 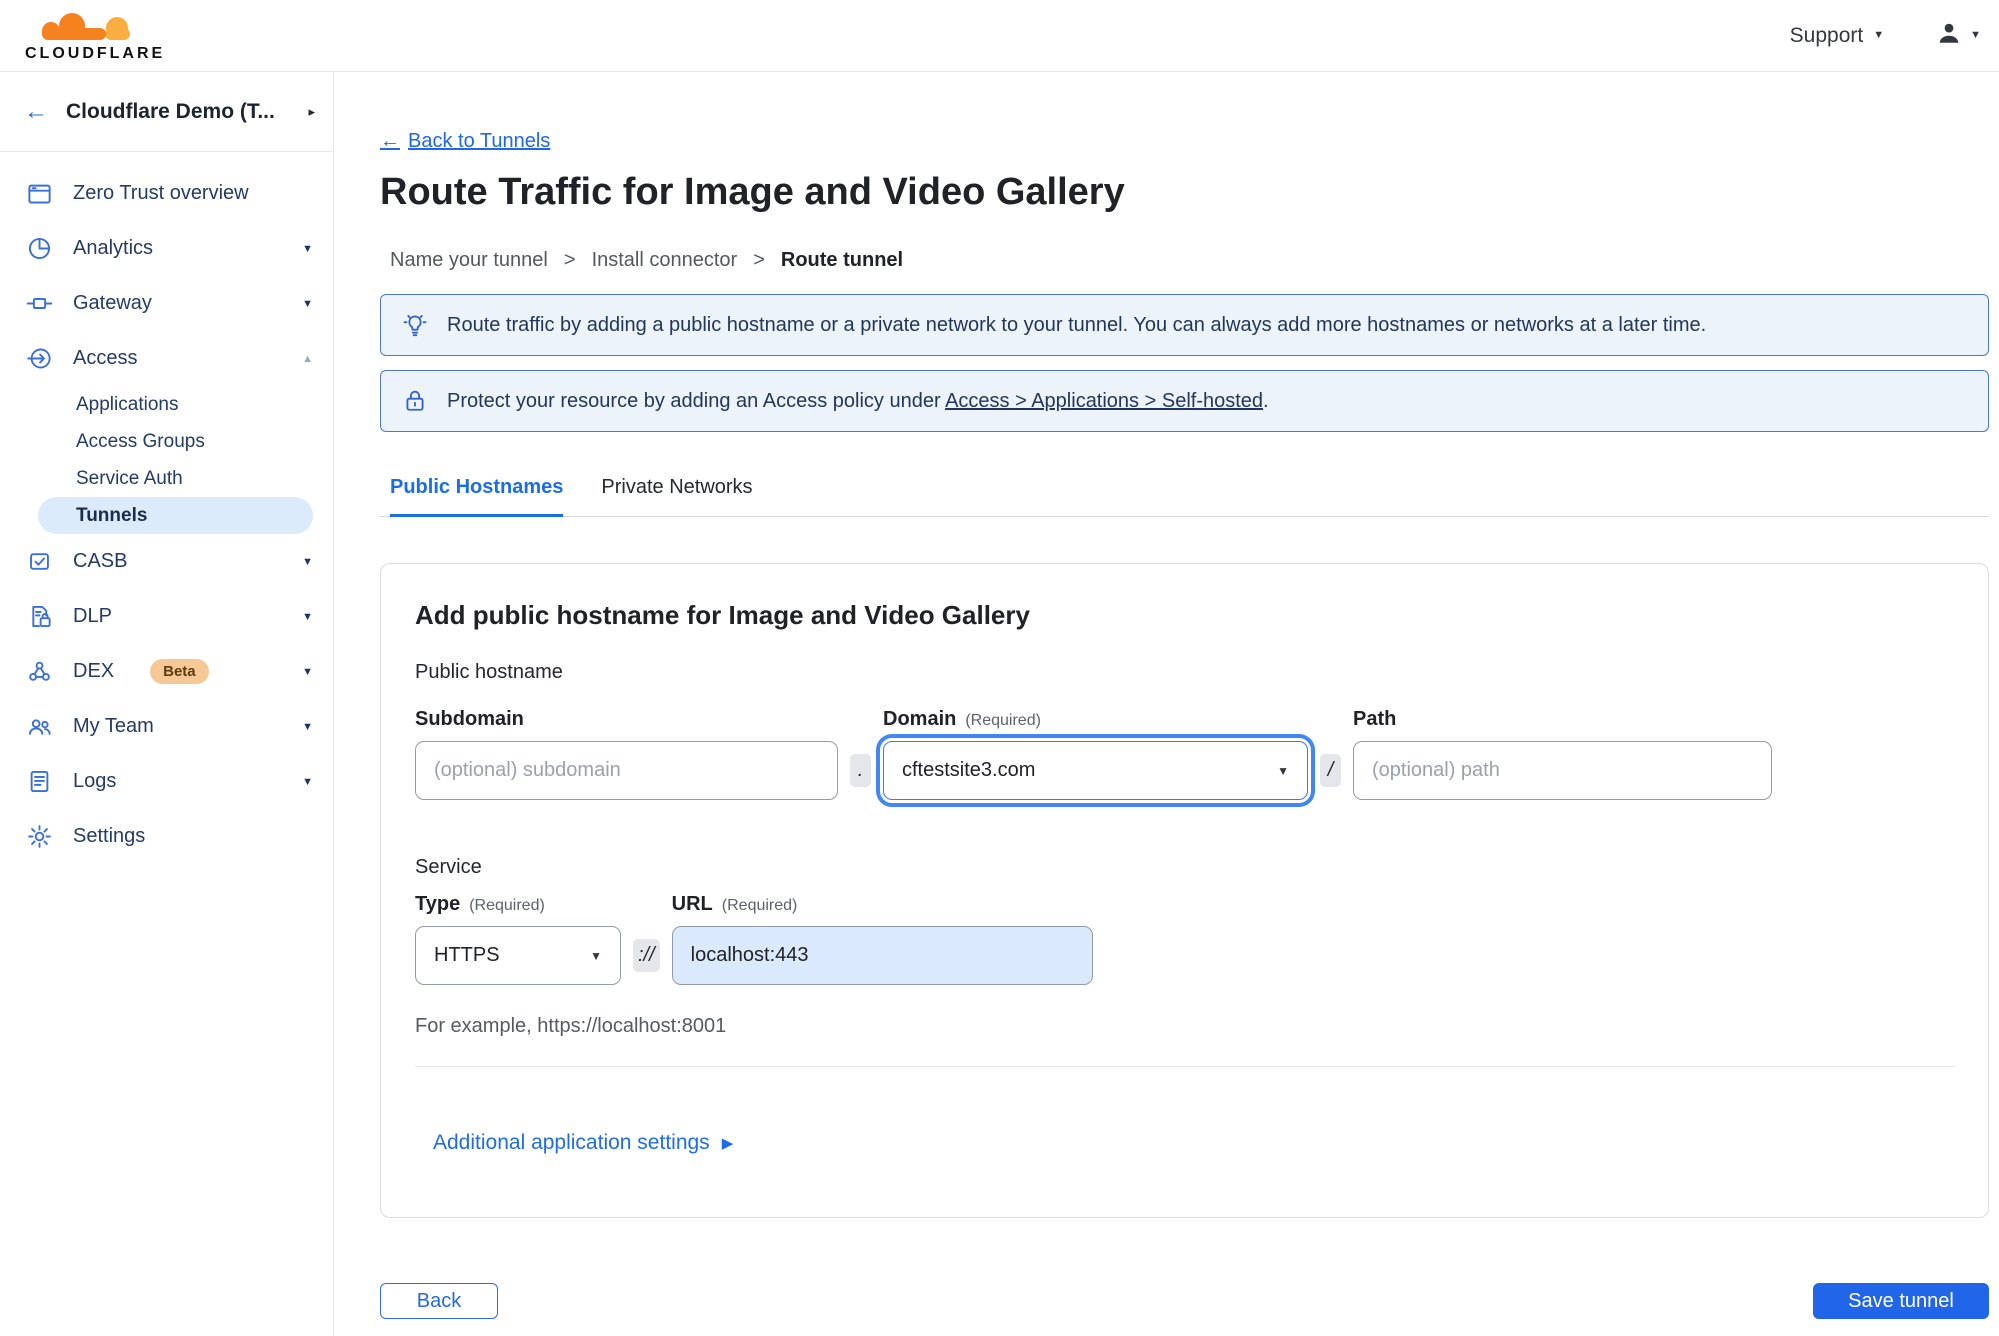 I want to click on type-label: Type (Required), so click(x=480, y=904).